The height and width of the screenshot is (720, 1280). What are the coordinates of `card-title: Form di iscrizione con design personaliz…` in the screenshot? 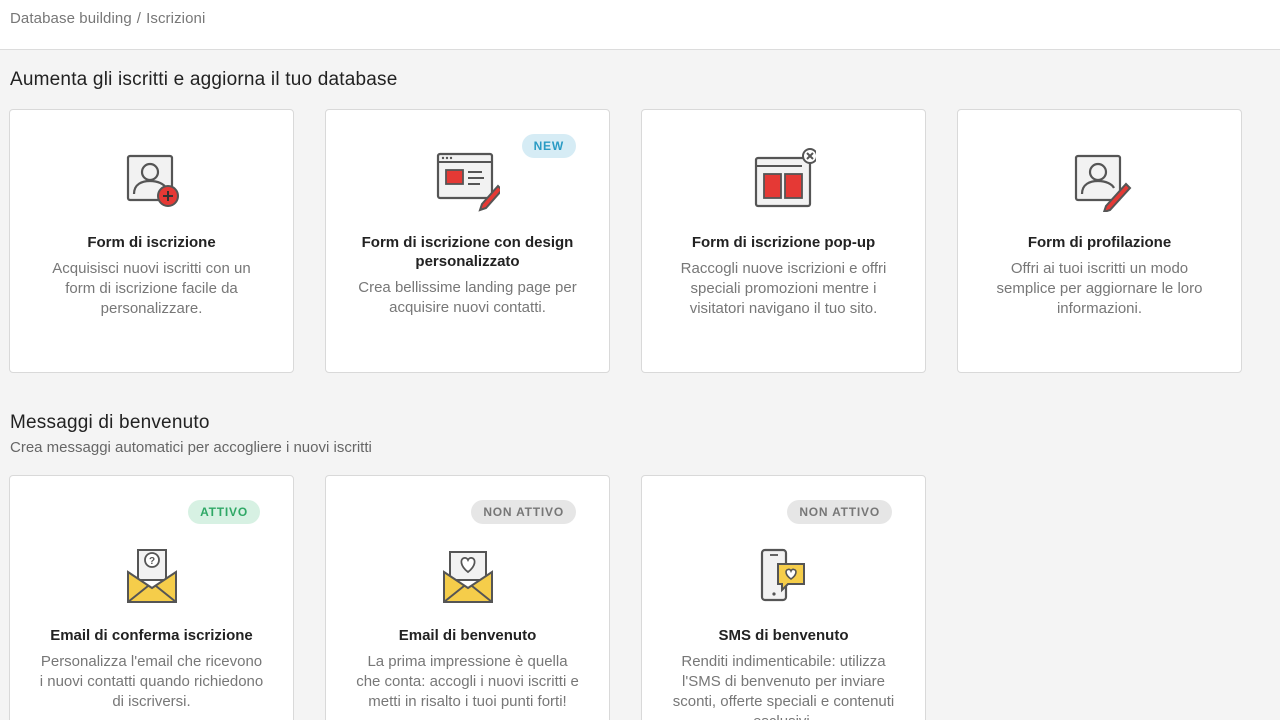 It's located at (467, 252).